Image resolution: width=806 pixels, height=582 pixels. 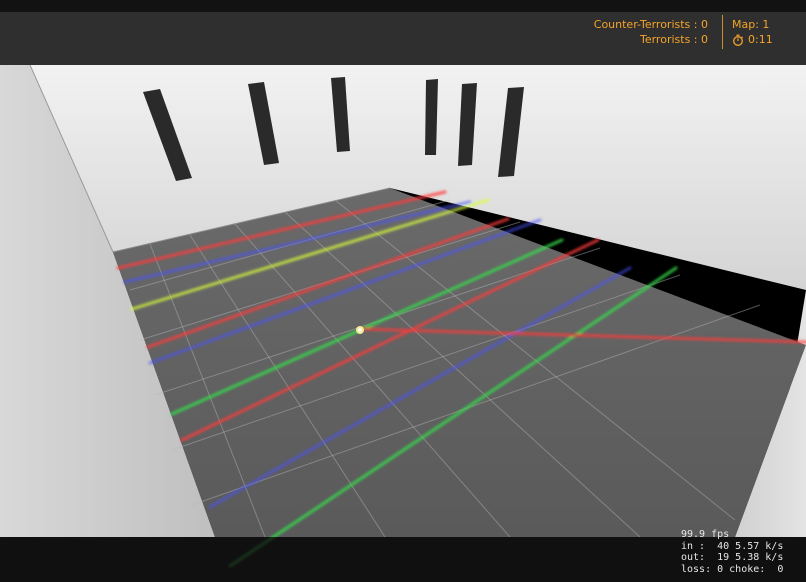 What do you see at coordinates (673, 39) in the screenshot?
I see `terrorists-score: Terrorists : 0` at bounding box center [673, 39].